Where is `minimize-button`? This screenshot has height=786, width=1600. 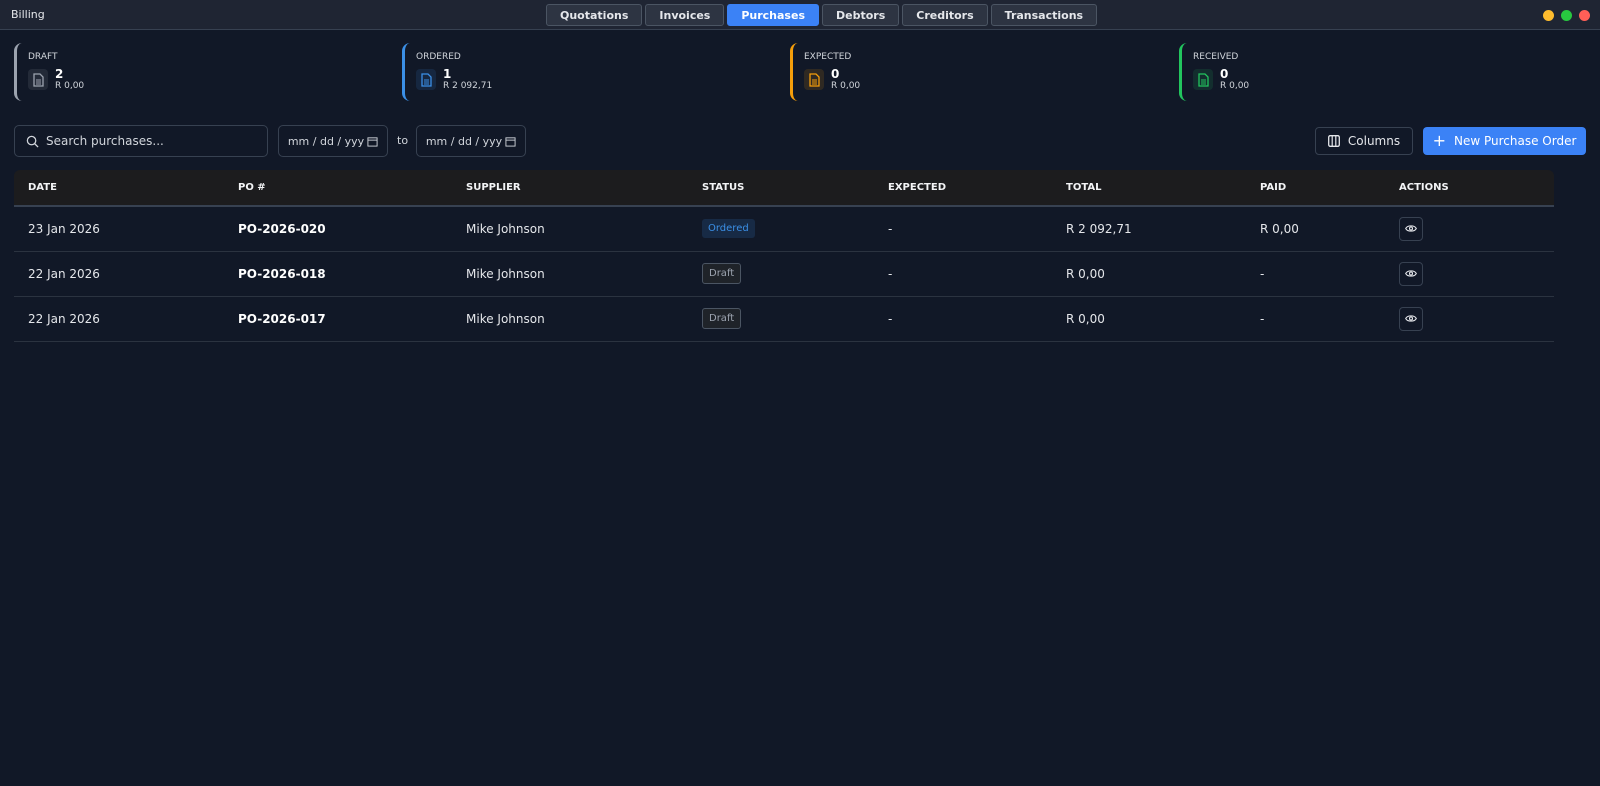 minimize-button is located at coordinates (1548, 15).